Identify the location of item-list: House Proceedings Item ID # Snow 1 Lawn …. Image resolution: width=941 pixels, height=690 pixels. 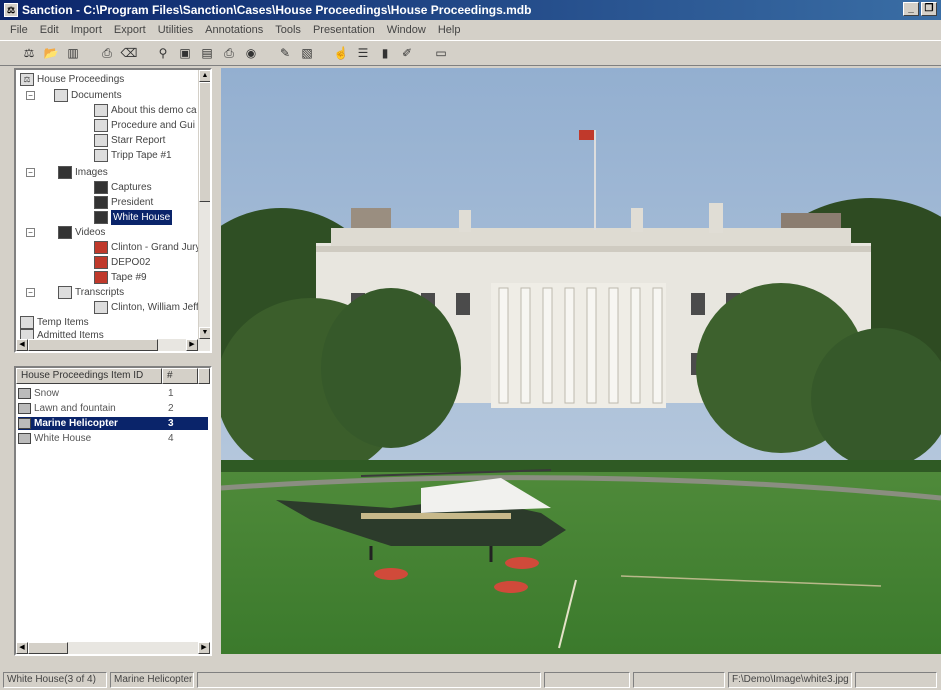
(113, 511).